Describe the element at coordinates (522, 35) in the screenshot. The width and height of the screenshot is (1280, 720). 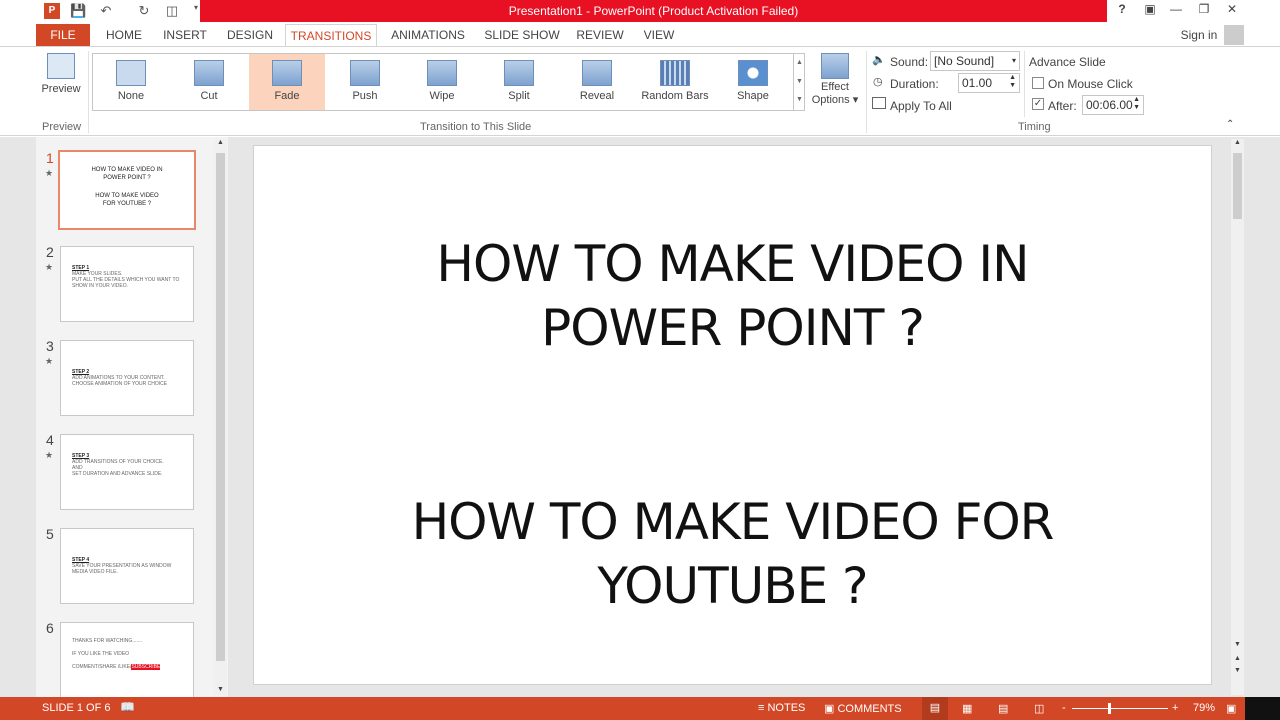
I see `tab-slide-show: SLIDE SHOW` at that location.